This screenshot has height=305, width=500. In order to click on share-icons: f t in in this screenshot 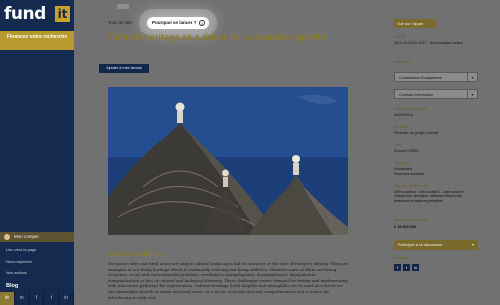, I will do `click(406, 267)`.